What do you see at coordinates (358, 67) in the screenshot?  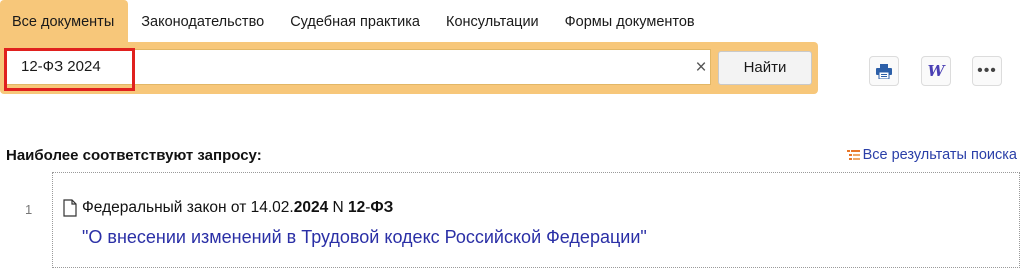 I see `search-input: 12-ФЗ 2024 ×` at bounding box center [358, 67].